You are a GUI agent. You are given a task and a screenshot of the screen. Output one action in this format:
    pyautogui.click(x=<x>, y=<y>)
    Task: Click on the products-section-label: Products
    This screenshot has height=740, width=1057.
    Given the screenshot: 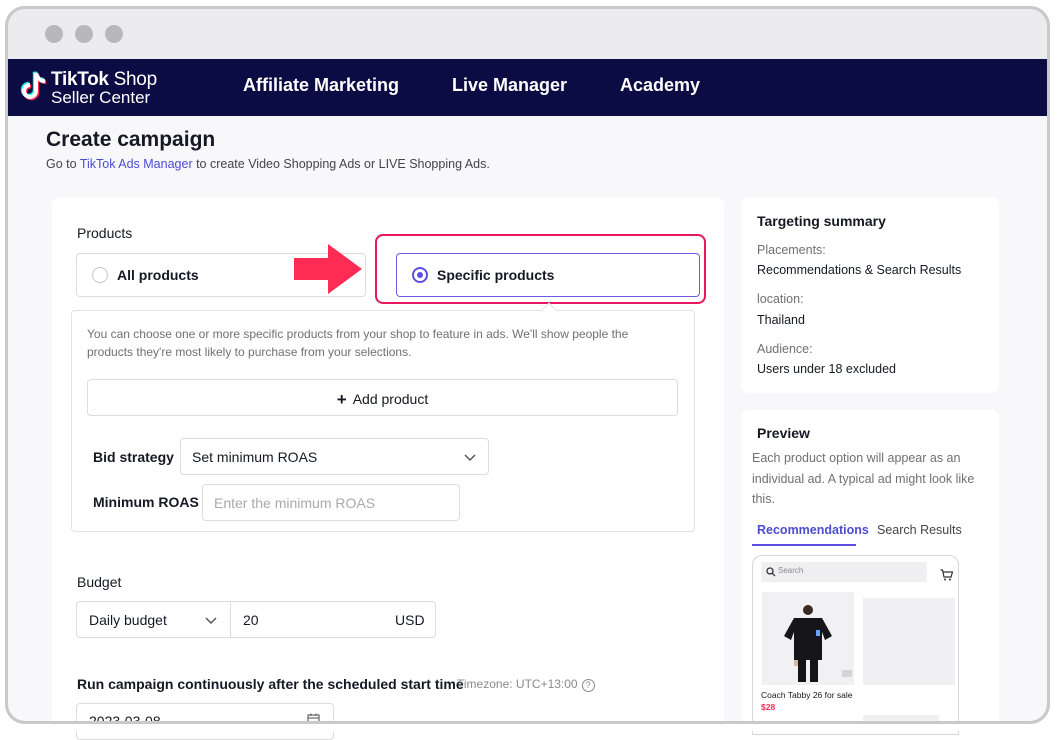 What is the action you would take?
    pyautogui.click(x=105, y=233)
    